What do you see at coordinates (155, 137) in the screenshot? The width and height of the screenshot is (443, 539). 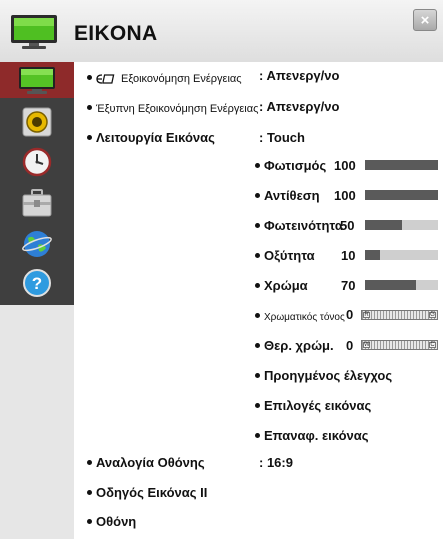 I see `picture-mode-label: Λειτουργία Εικόνας` at bounding box center [155, 137].